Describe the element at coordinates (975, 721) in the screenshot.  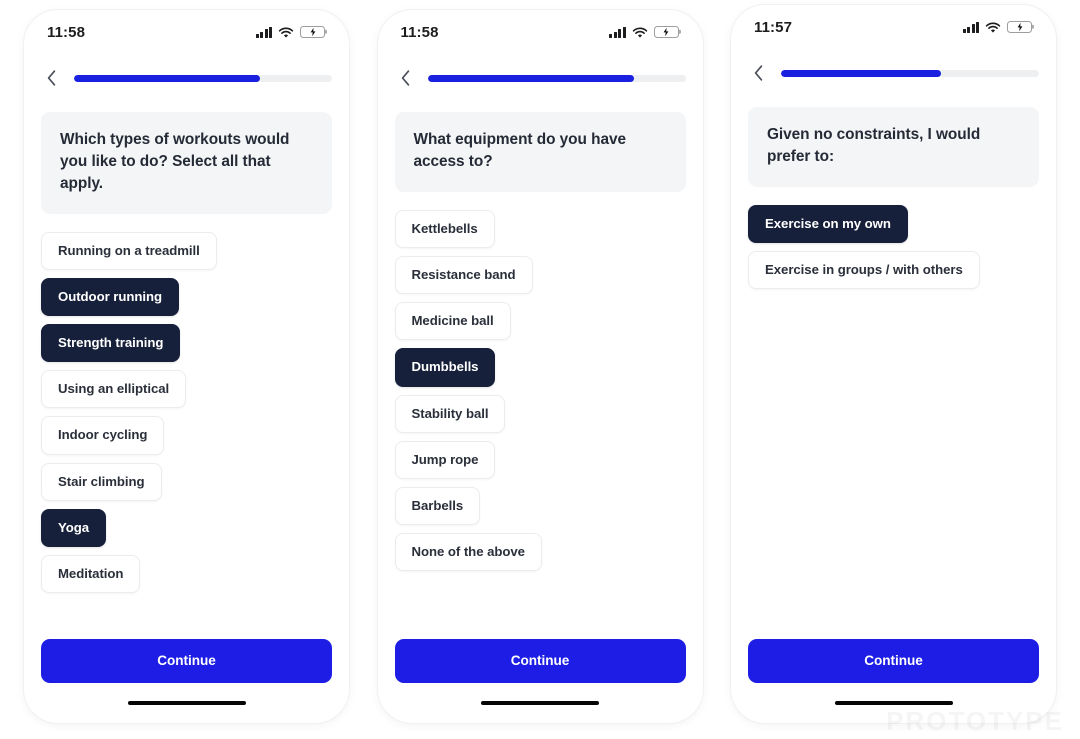
I see `watermark: PROTOTYPE` at that location.